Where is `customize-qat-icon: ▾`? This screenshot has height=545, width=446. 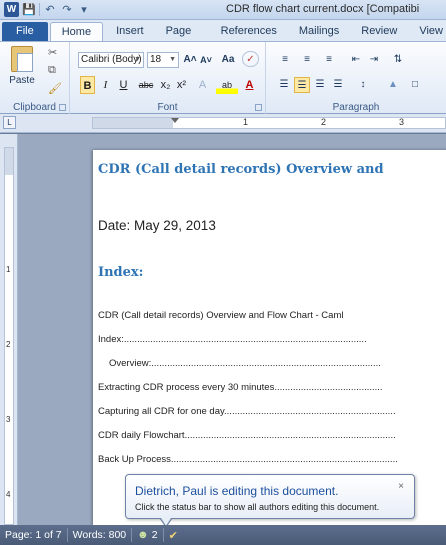
customize-qat-icon: ▾ is located at coordinates (84, 10).